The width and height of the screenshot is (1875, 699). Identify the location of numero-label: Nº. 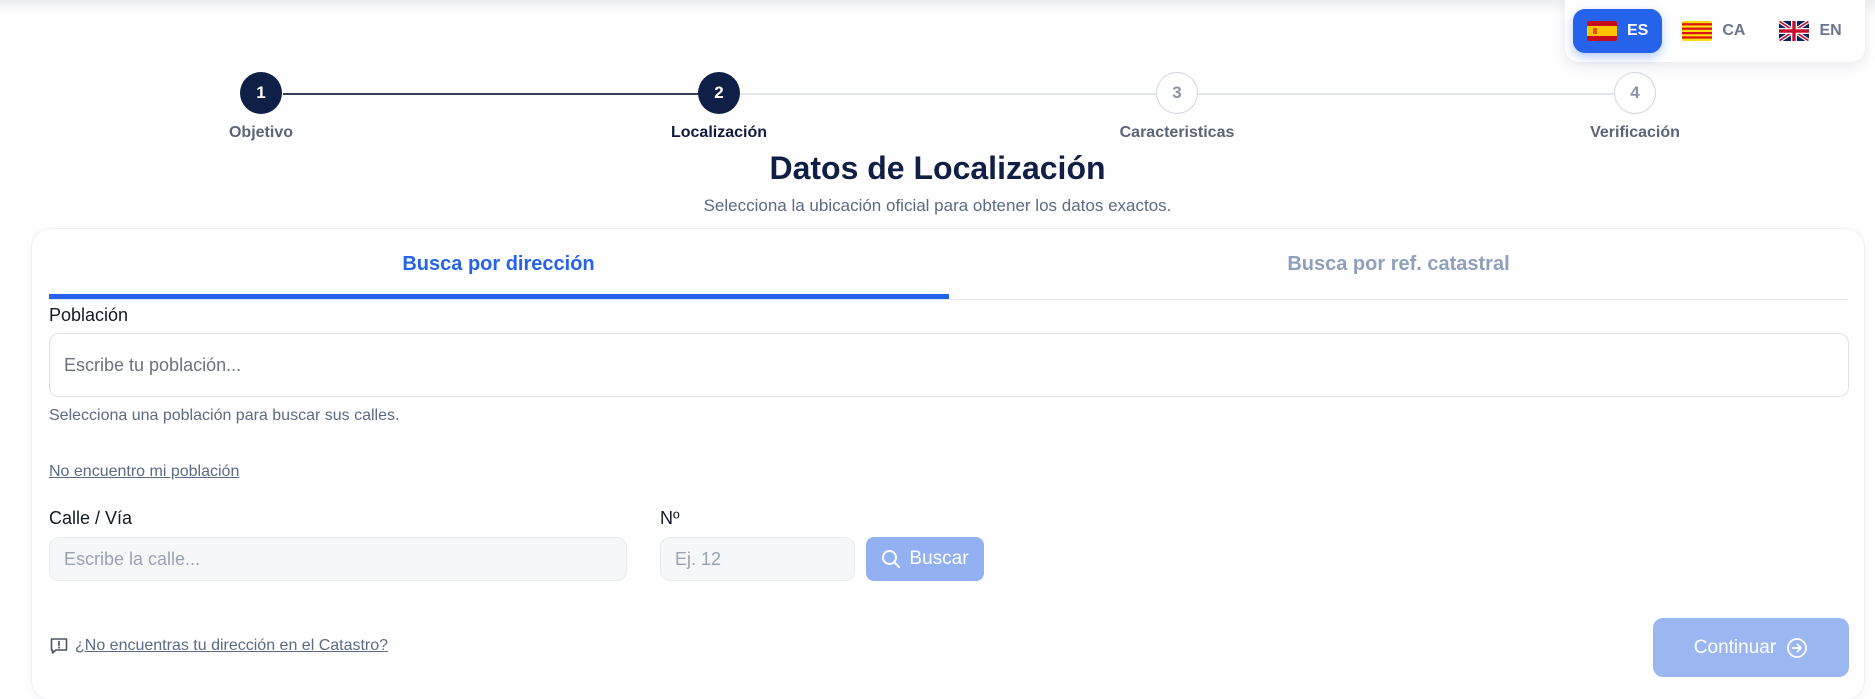
(670, 518).